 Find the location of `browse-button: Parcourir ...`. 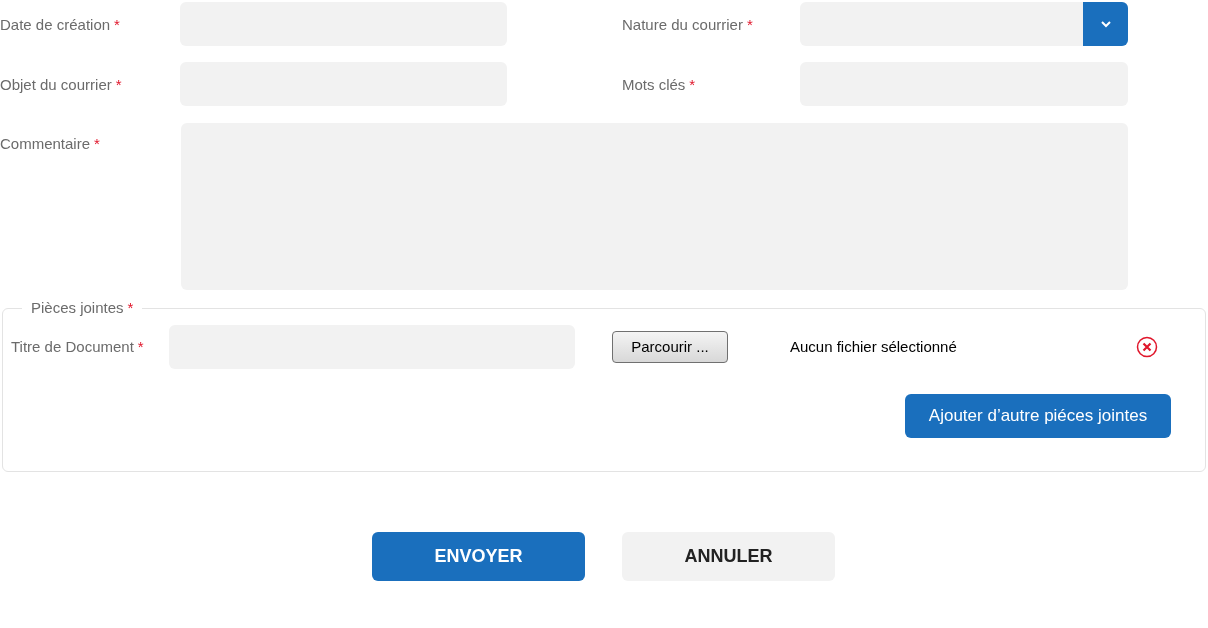

browse-button: Parcourir ... is located at coordinates (670, 347).